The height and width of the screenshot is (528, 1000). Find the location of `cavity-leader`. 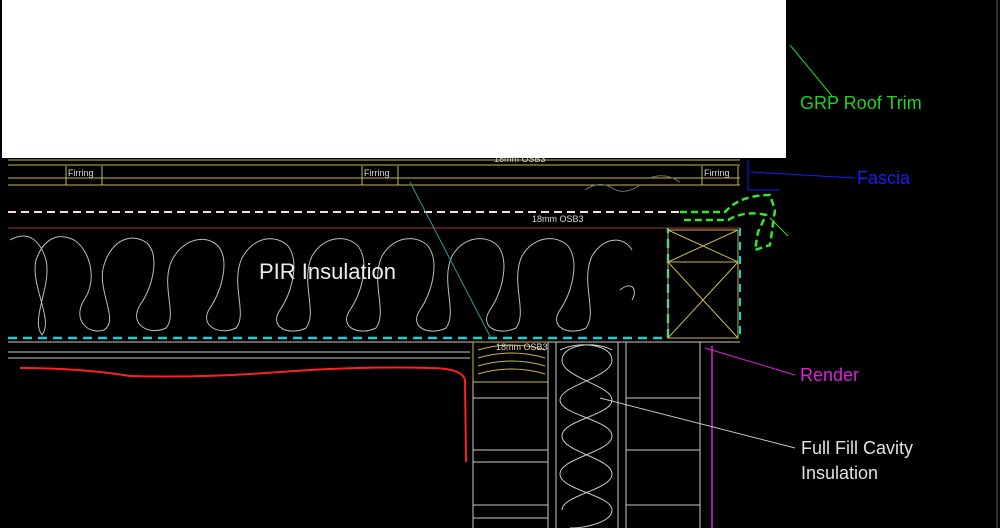

cavity-leader is located at coordinates (697, 423).